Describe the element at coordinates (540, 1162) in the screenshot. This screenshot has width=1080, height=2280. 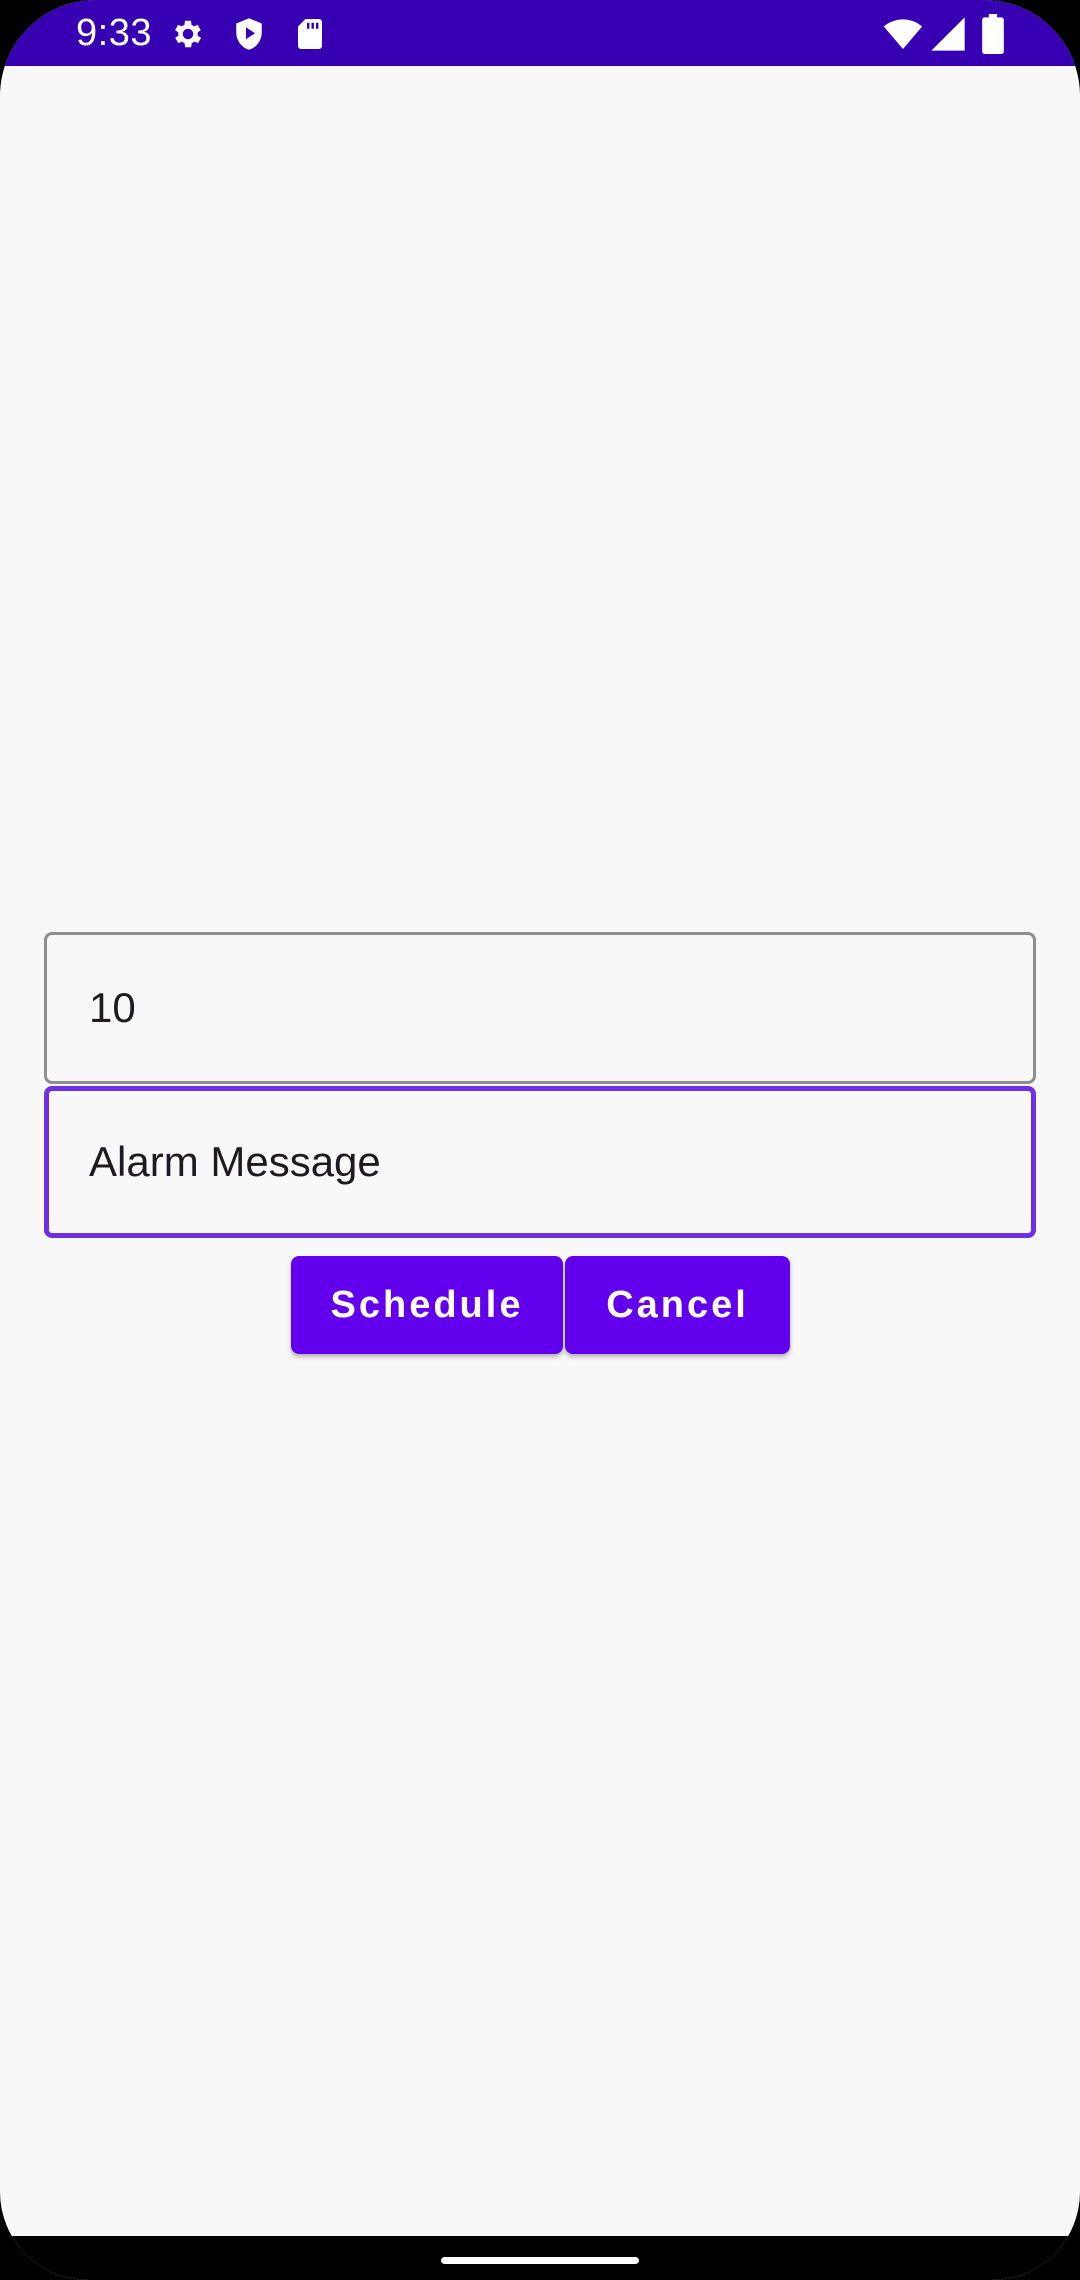
I see `message-input: Alarm Message` at that location.